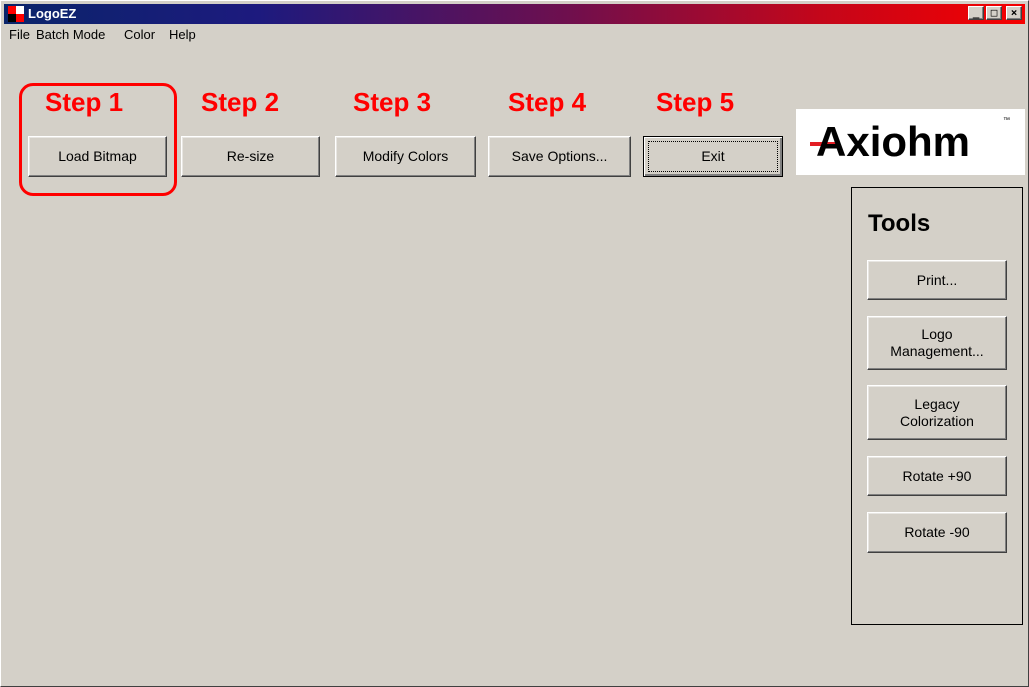 The image size is (1029, 687). I want to click on legacy-colorization-button: Legacy Colorization, so click(937, 412).